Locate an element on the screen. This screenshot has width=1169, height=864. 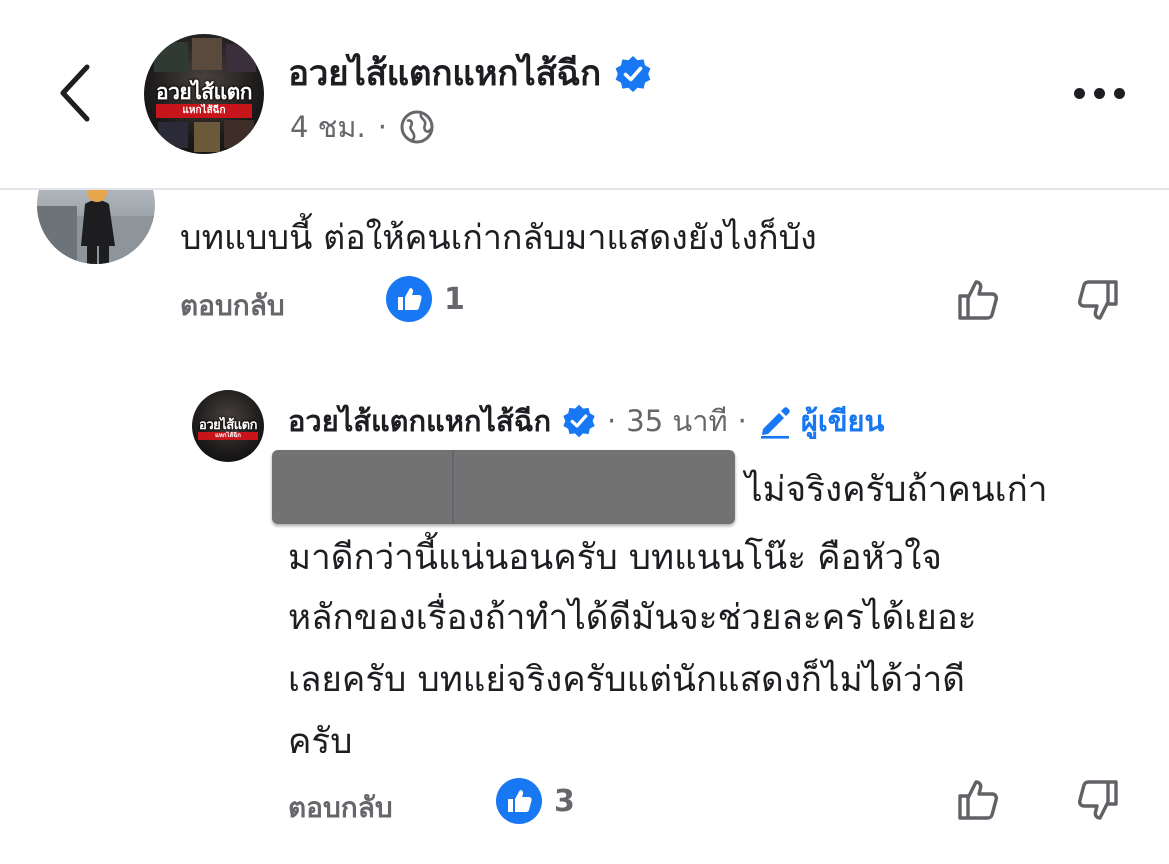
reply-time: 35 นาที is located at coordinates (677, 421).